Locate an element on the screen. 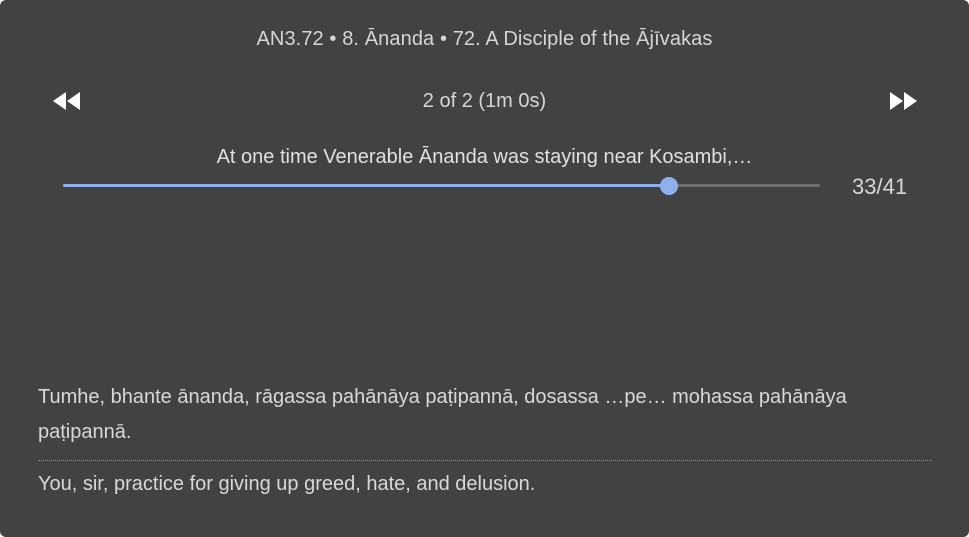  fast-forward-icon is located at coordinates (903, 101).